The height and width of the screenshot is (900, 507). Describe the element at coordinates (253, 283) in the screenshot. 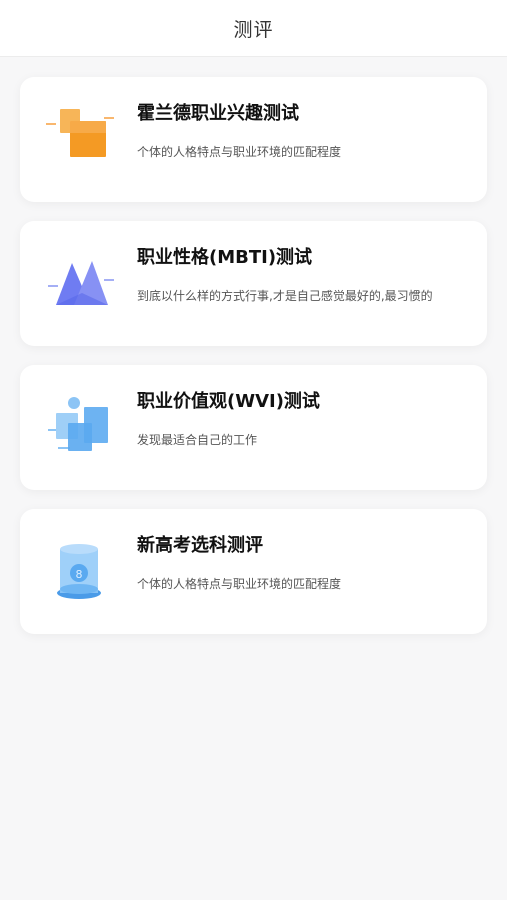

I see `test-card-mbti: 职业性格(MBTI)测试 到底以什么样的方式行事,才是自己感觉最好的,最习惯的` at that location.